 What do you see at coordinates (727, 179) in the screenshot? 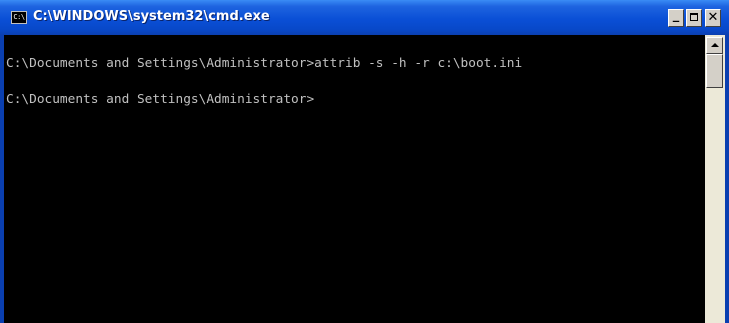
I see `window-frame-right` at bounding box center [727, 179].